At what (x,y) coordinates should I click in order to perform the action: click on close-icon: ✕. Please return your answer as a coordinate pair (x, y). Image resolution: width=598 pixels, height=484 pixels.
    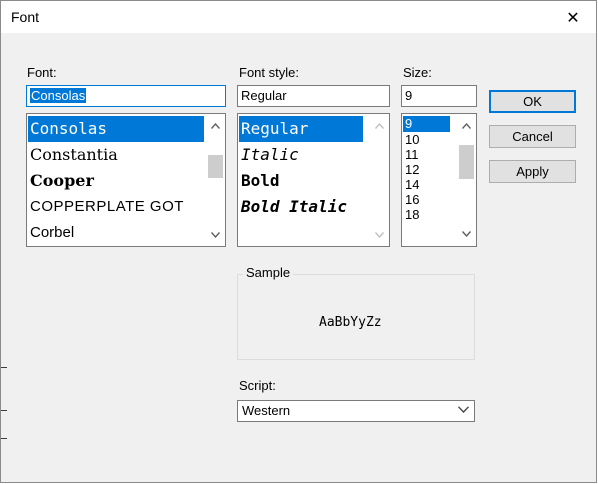
    Looking at the image, I should click on (573, 17).